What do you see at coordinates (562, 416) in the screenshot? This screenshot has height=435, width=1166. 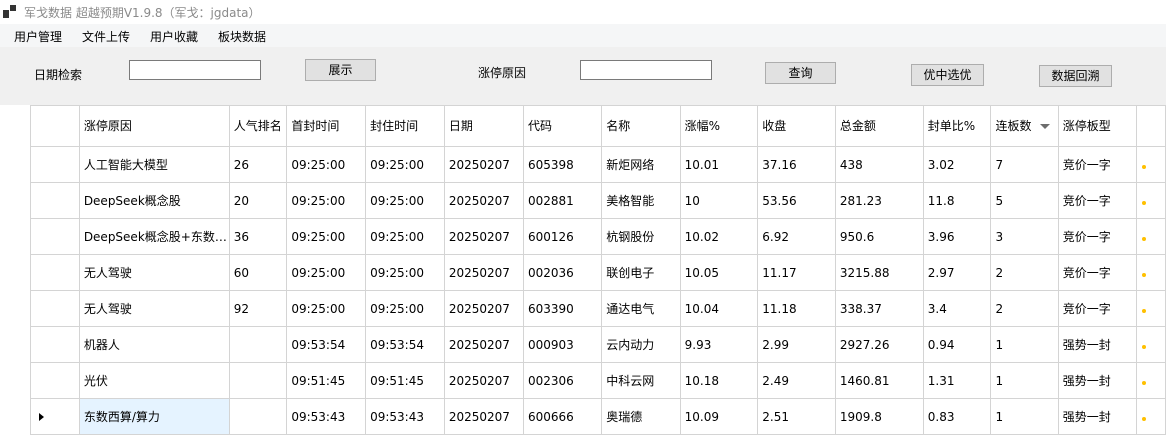 I see `cell-code: 600666` at bounding box center [562, 416].